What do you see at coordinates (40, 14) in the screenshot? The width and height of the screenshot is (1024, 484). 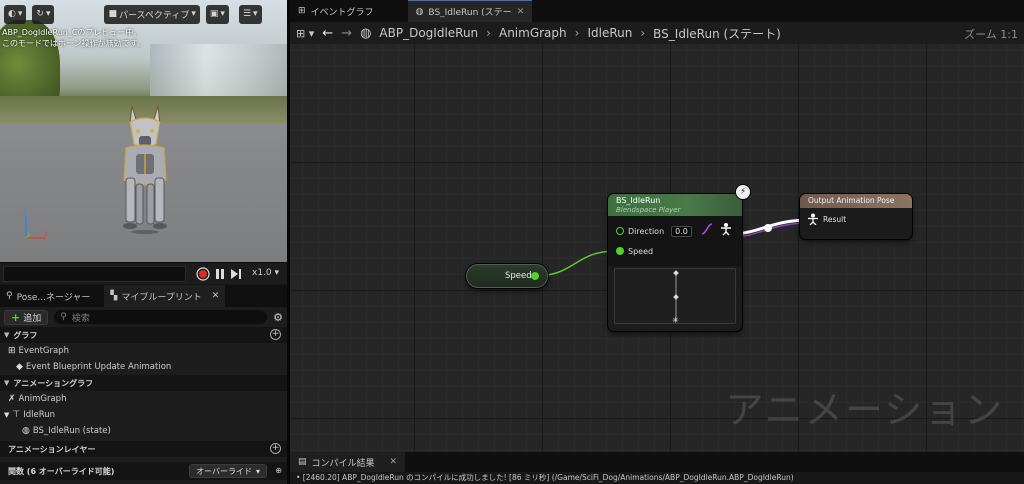 I see `refresh-icon: ↻` at bounding box center [40, 14].